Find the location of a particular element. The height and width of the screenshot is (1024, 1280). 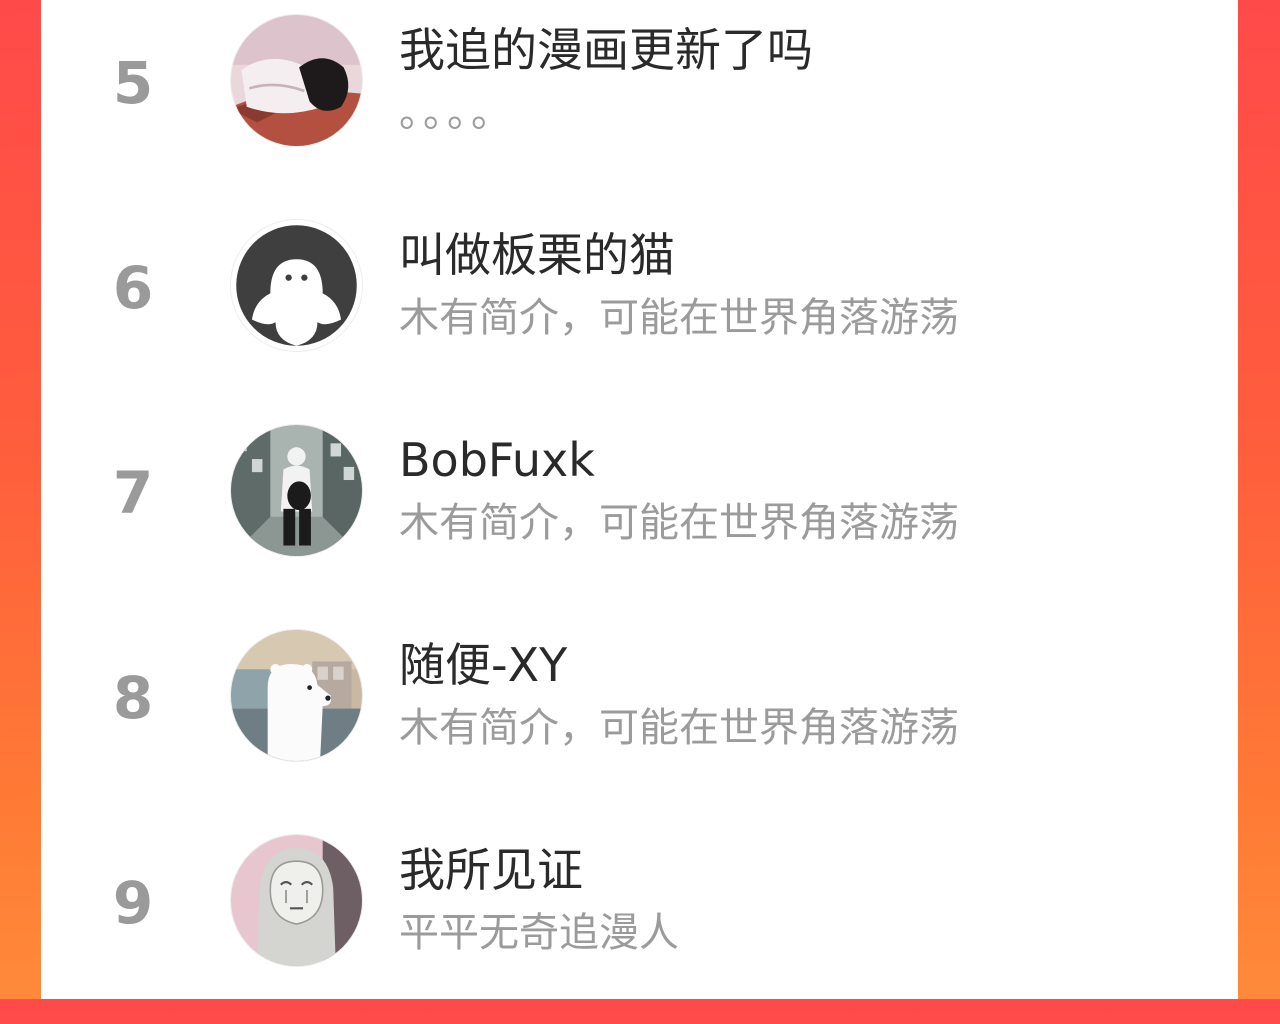

user-name: BobFuxk is located at coordinates (497, 460).